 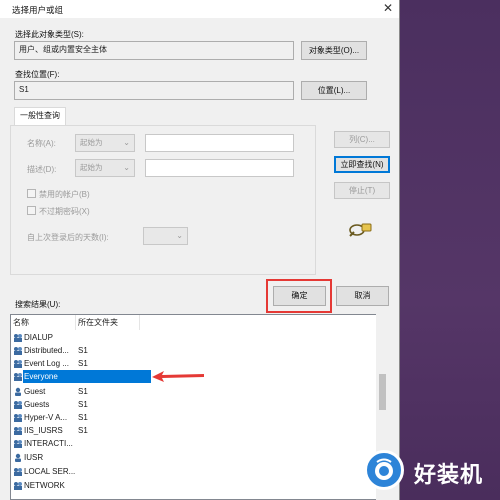 What do you see at coordinates (31, 193) in the screenshot?
I see `disabled-accounts-checkbox` at bounding box center [31, 193].